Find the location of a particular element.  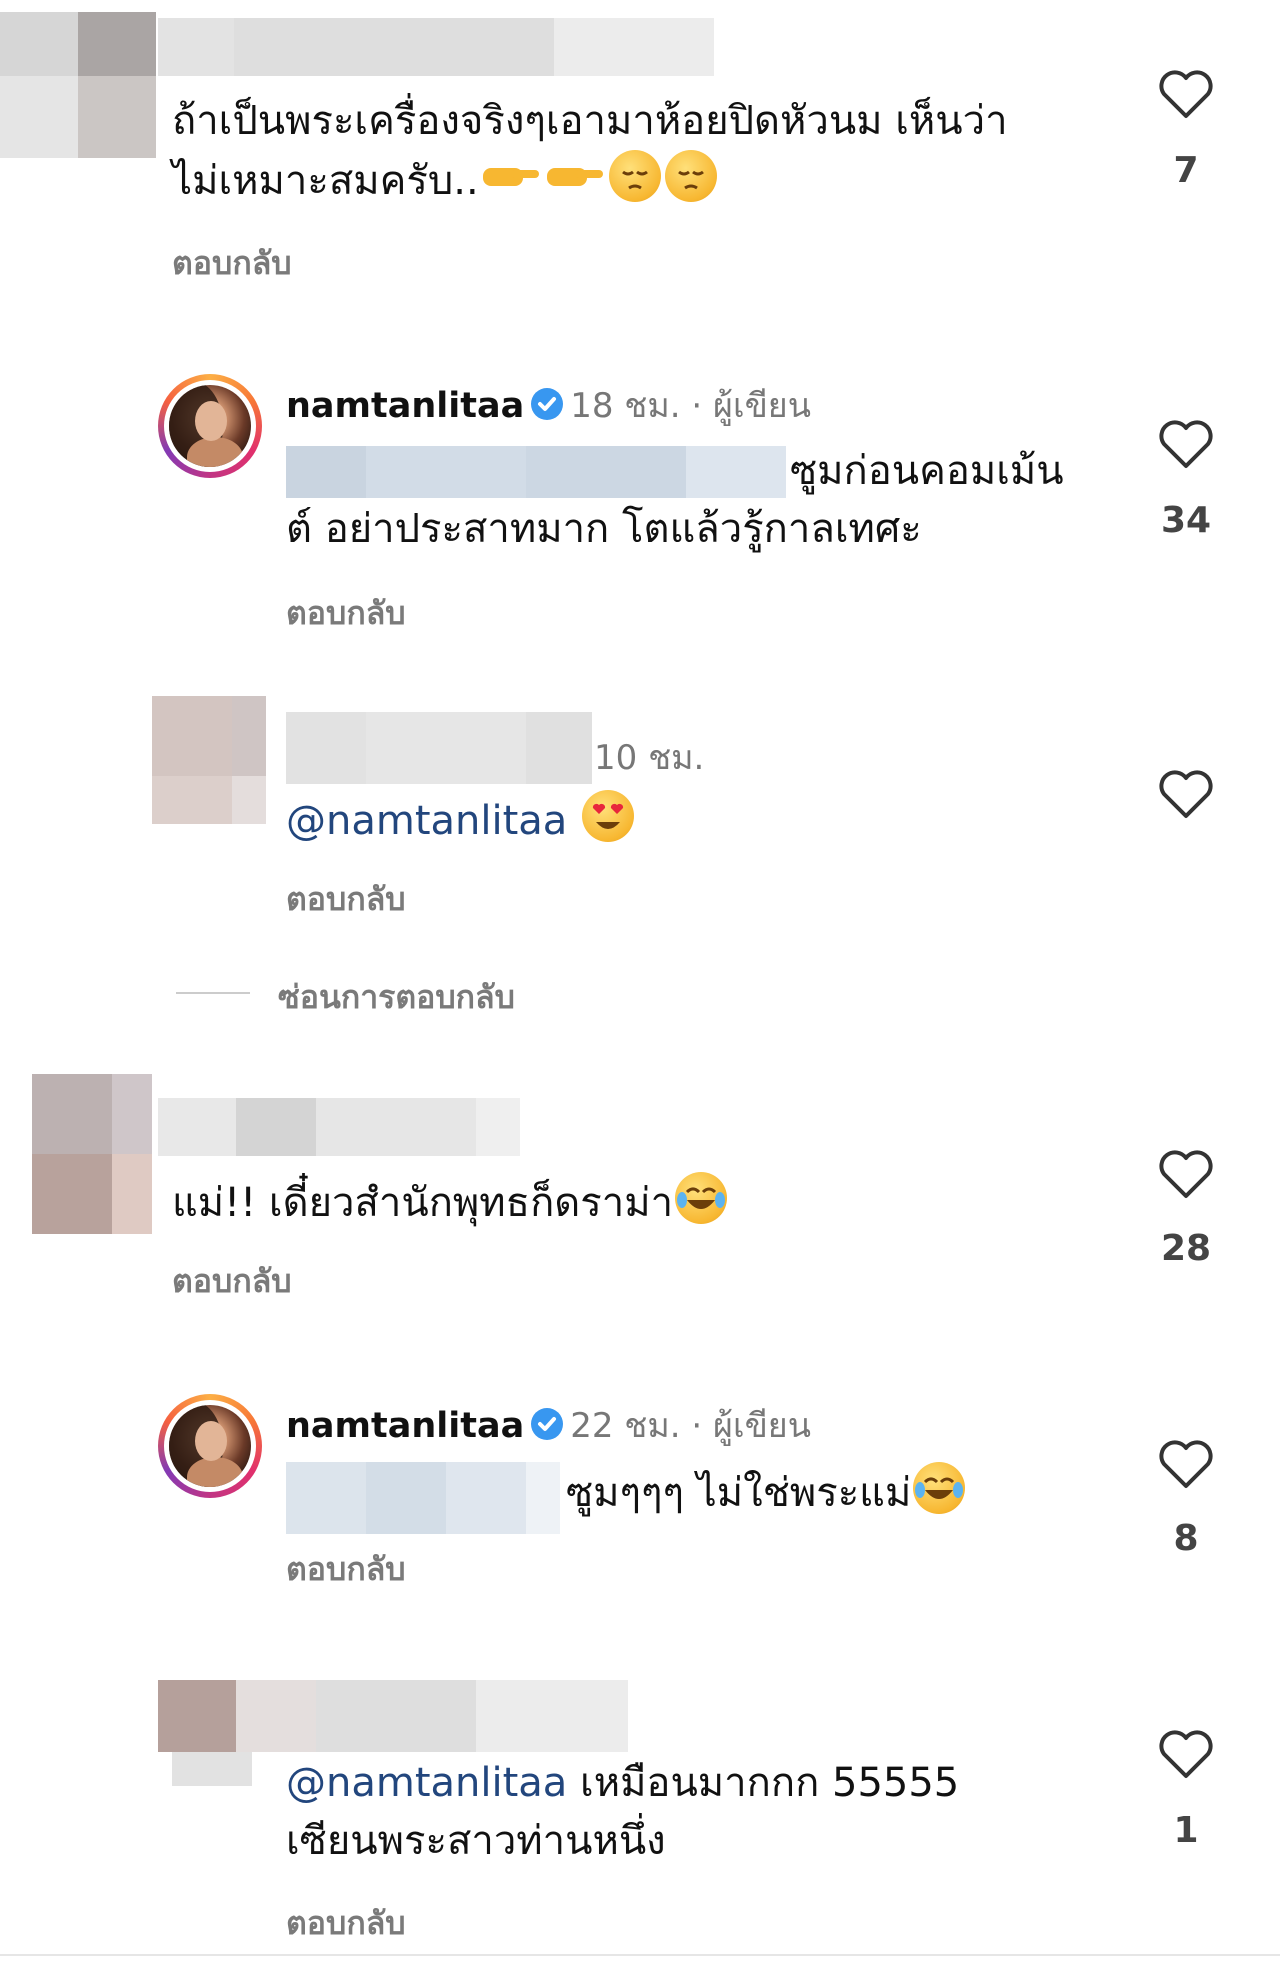

hide-replies-button: ซ่อนการตอบกลับ is located at coordinates (396, 997).